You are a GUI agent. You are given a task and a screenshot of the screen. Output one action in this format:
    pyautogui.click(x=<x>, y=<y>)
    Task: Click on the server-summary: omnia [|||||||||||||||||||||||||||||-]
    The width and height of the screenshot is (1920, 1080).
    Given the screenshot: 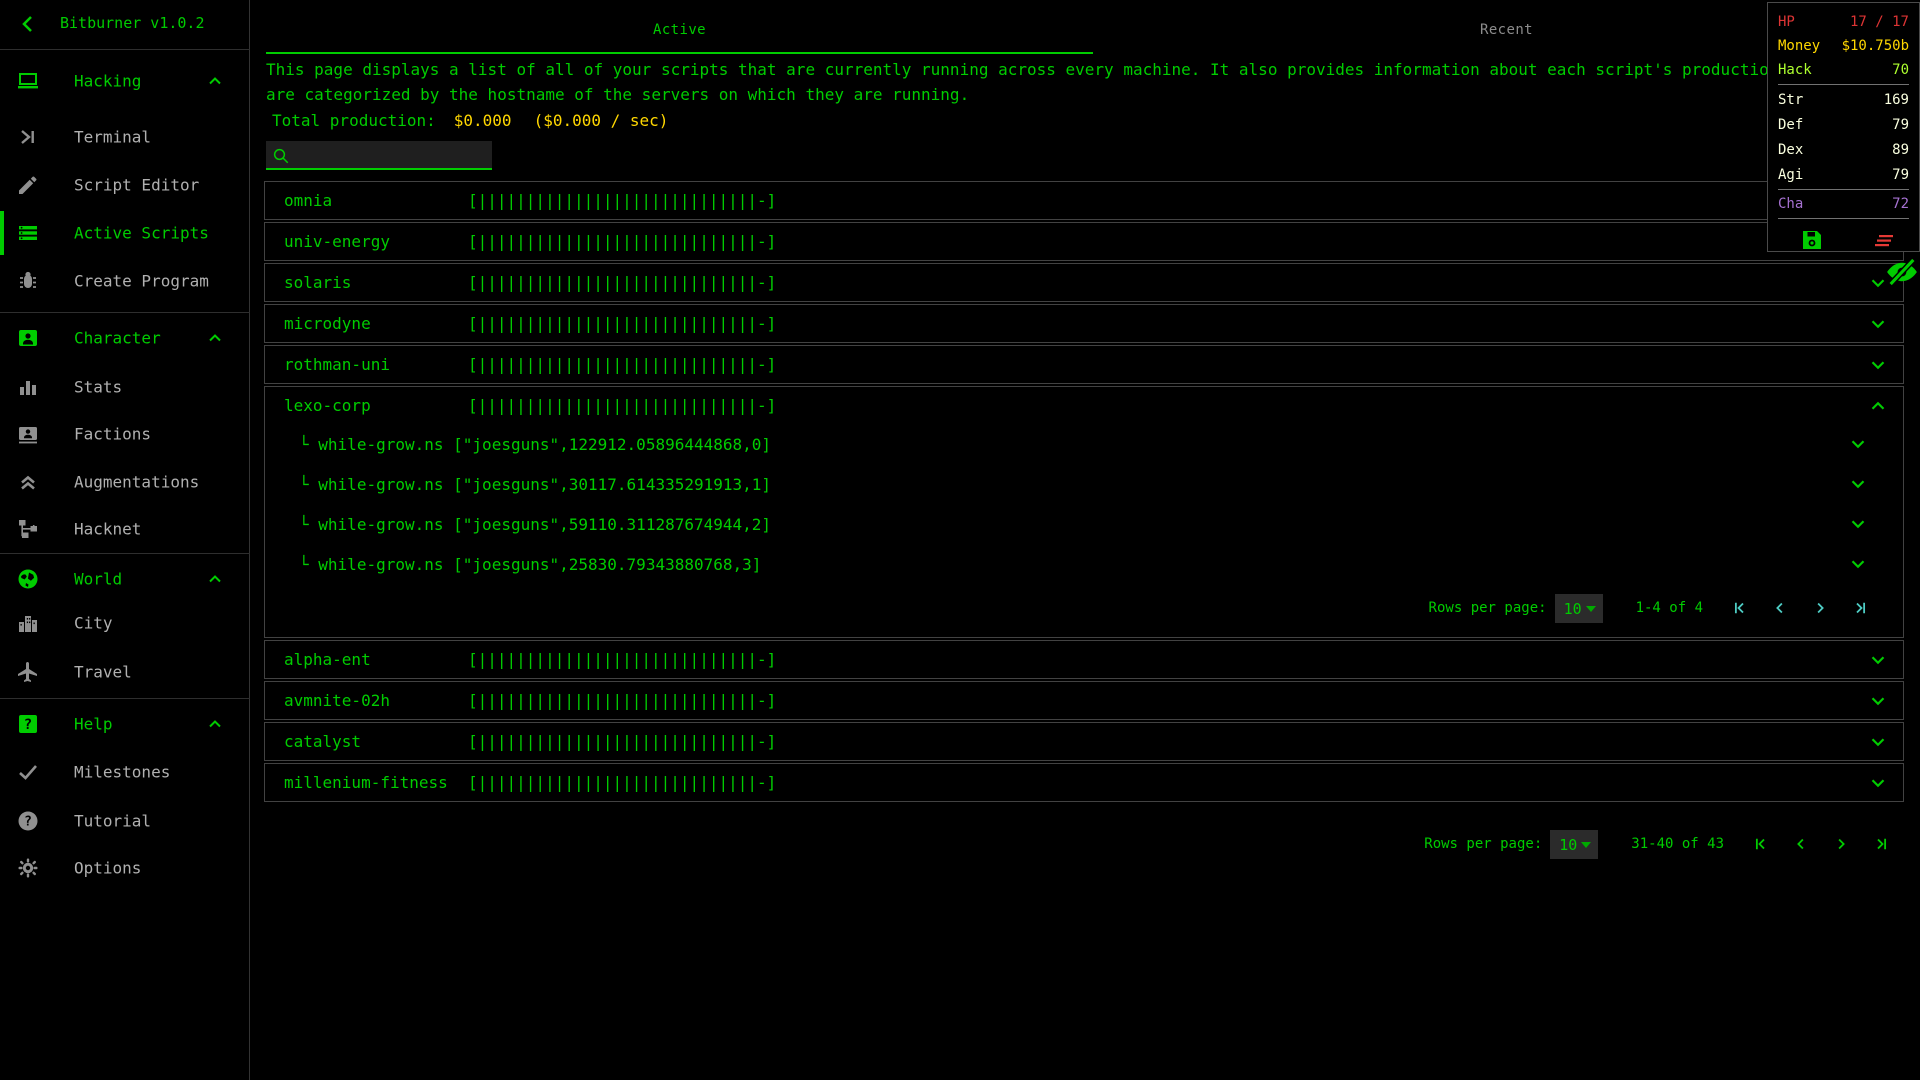 What is the action you would take?
    pyautogui.click(x=1084, y=200)
    